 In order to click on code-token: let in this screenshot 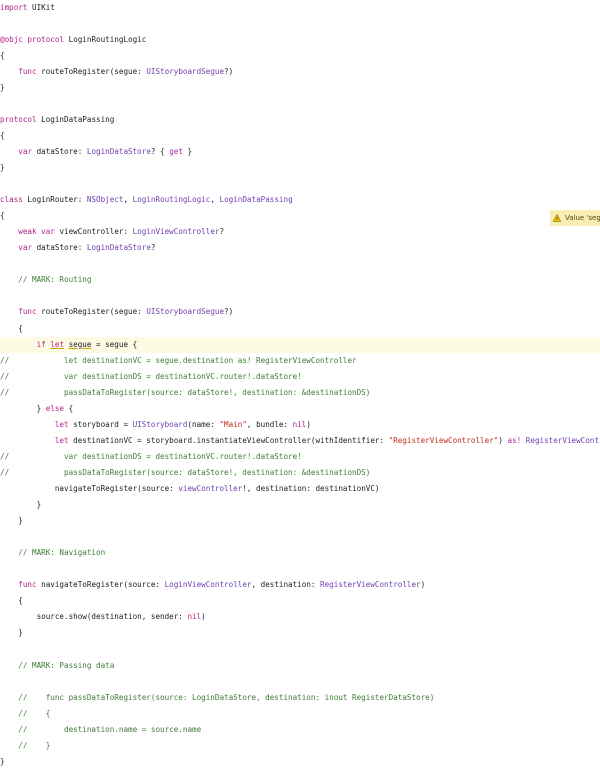, I will do `click(34, 424)`.